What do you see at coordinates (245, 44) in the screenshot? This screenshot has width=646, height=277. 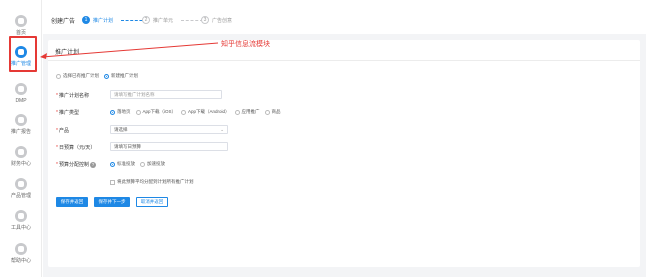 I see `annotation-label: 知乎信息流模块` at bounding box center [245, 44].